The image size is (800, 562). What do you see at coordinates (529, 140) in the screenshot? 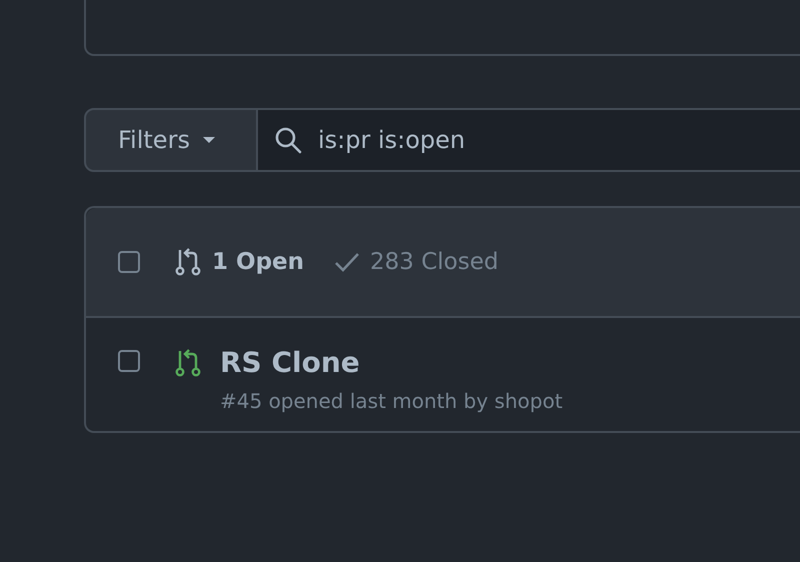
I see `search-field: is:pr is:open` at bounding box center [529, 140].